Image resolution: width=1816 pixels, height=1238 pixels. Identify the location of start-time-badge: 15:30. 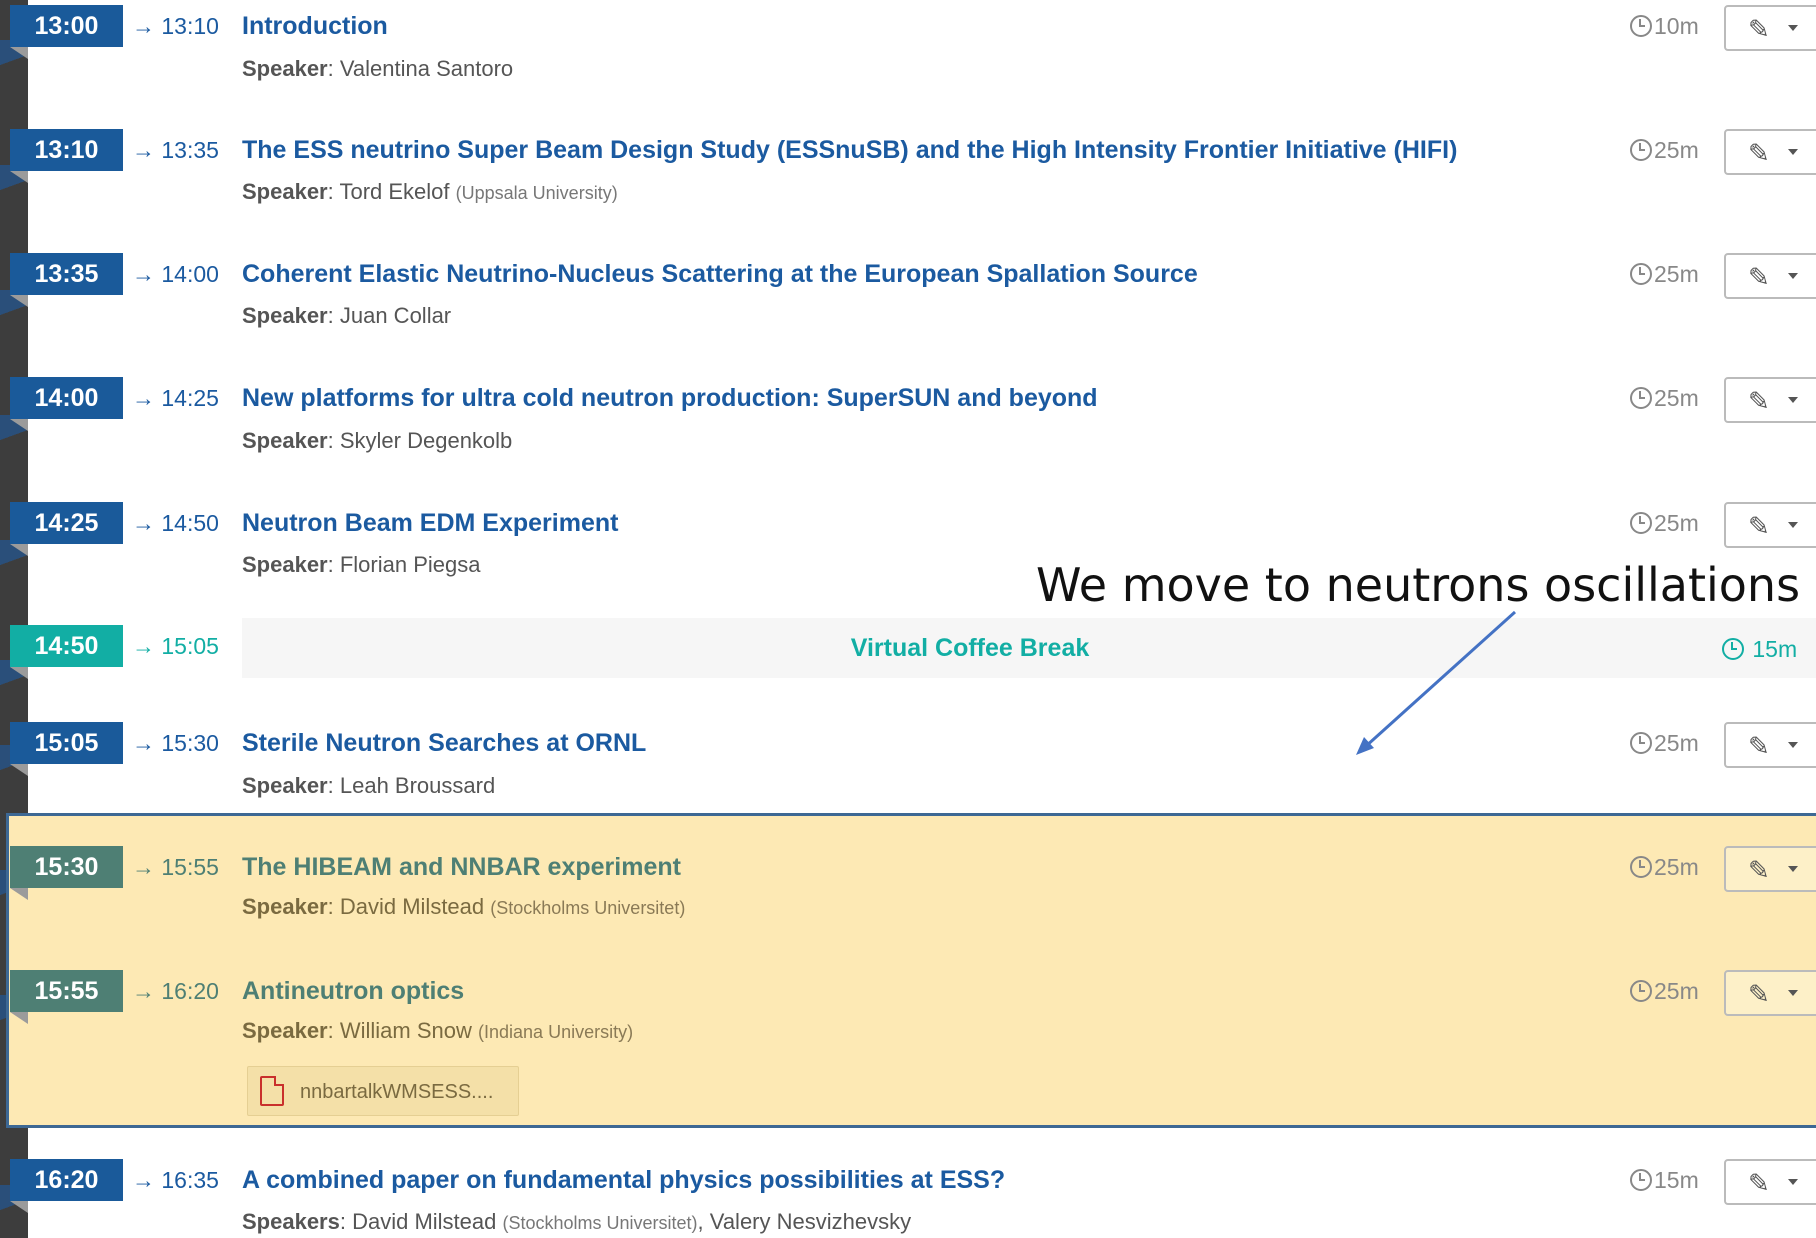
(66, 873).